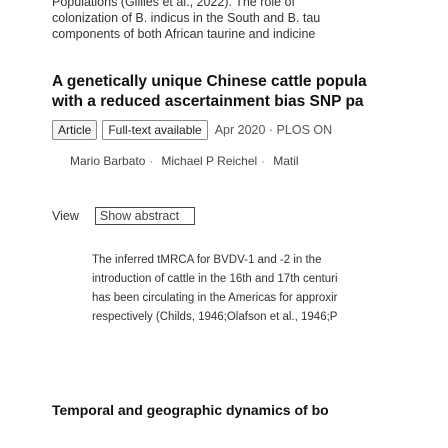 This screenshot has width=448, height=448. What do you see at coordinates (273, 130) in the screenshot?
I see `publication-date: Apr 2020 · PLOS ON` at bounding box center [273, 130].